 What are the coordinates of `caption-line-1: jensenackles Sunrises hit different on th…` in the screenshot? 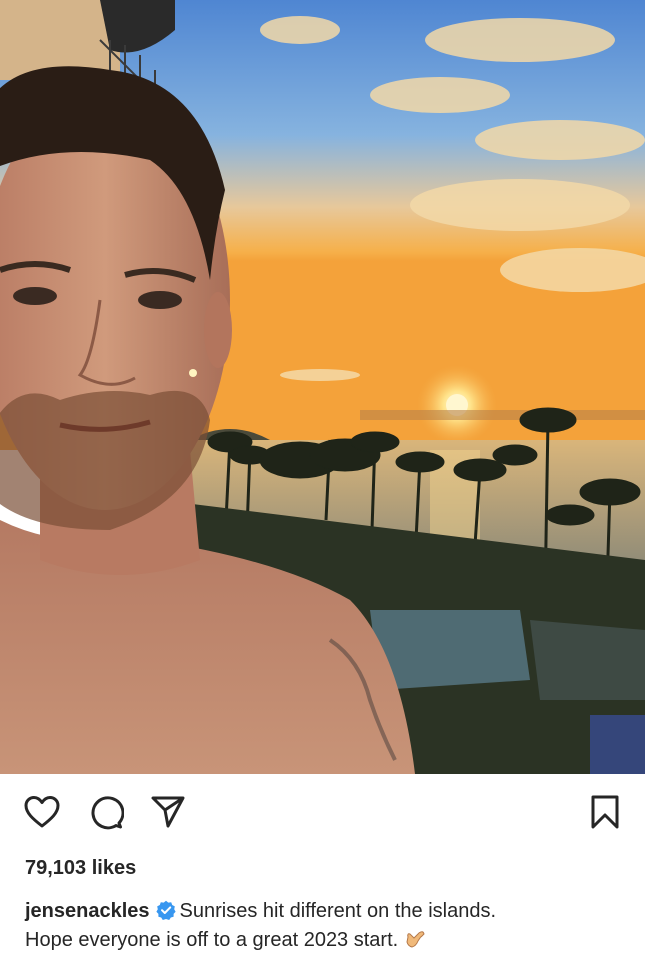 It's located at (325, 911).